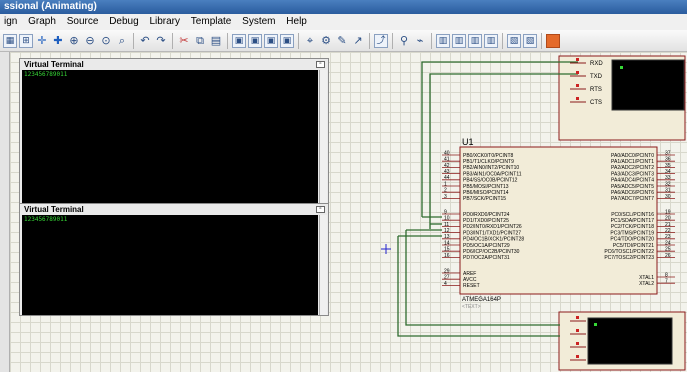 Image resolution: width=687 pixels, height=372 pixels. What do you see at coordinates (632, 181) in the screenshot?
I see `pin-label: PA4/ADC4/PCINT4` at bounding box center [632, 181].